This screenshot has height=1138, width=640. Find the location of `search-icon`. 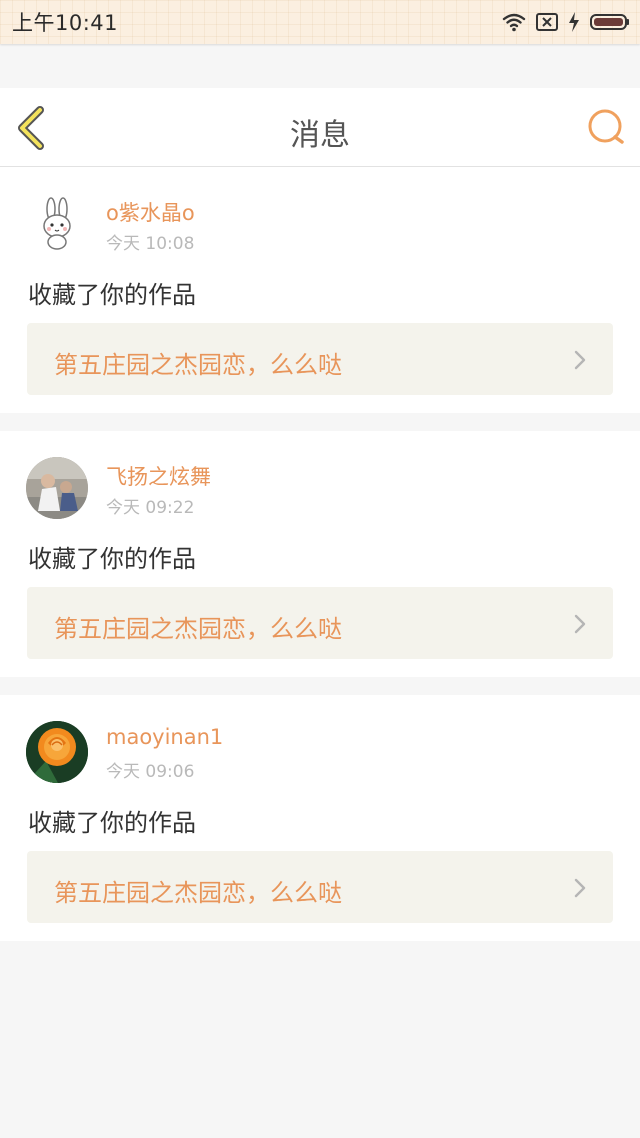

search-icon is located at coordinates (606, 126).